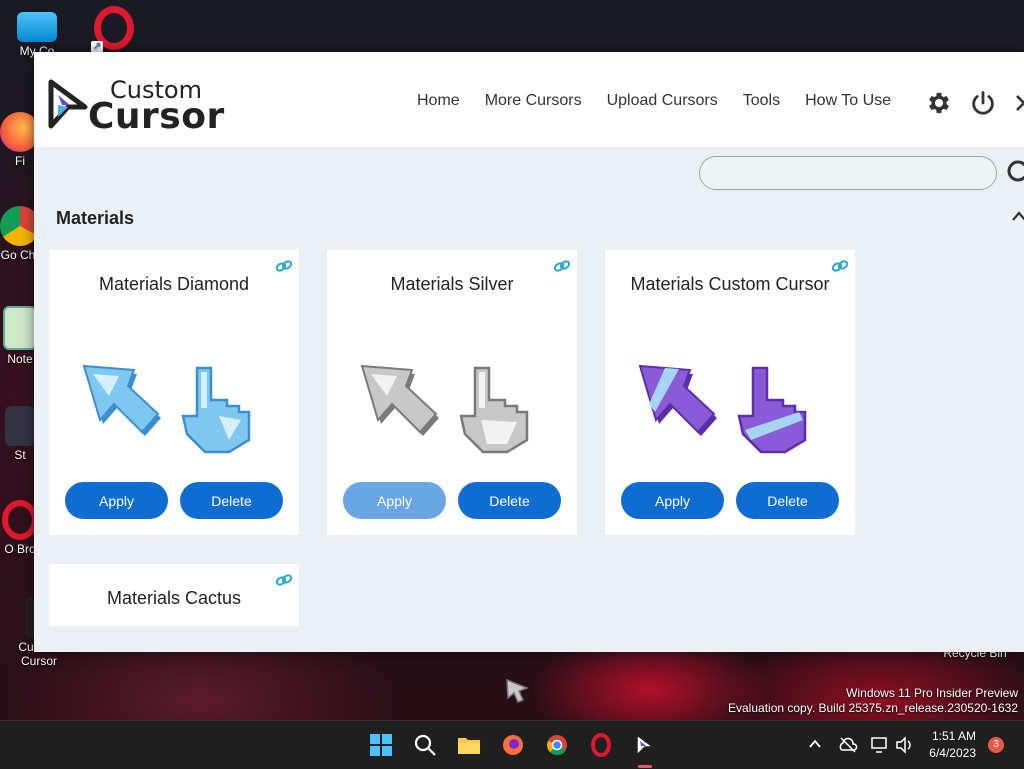 The width and height of the screenshot is (1024, 769). I want to click on notepad-icon, so click(20, 328).